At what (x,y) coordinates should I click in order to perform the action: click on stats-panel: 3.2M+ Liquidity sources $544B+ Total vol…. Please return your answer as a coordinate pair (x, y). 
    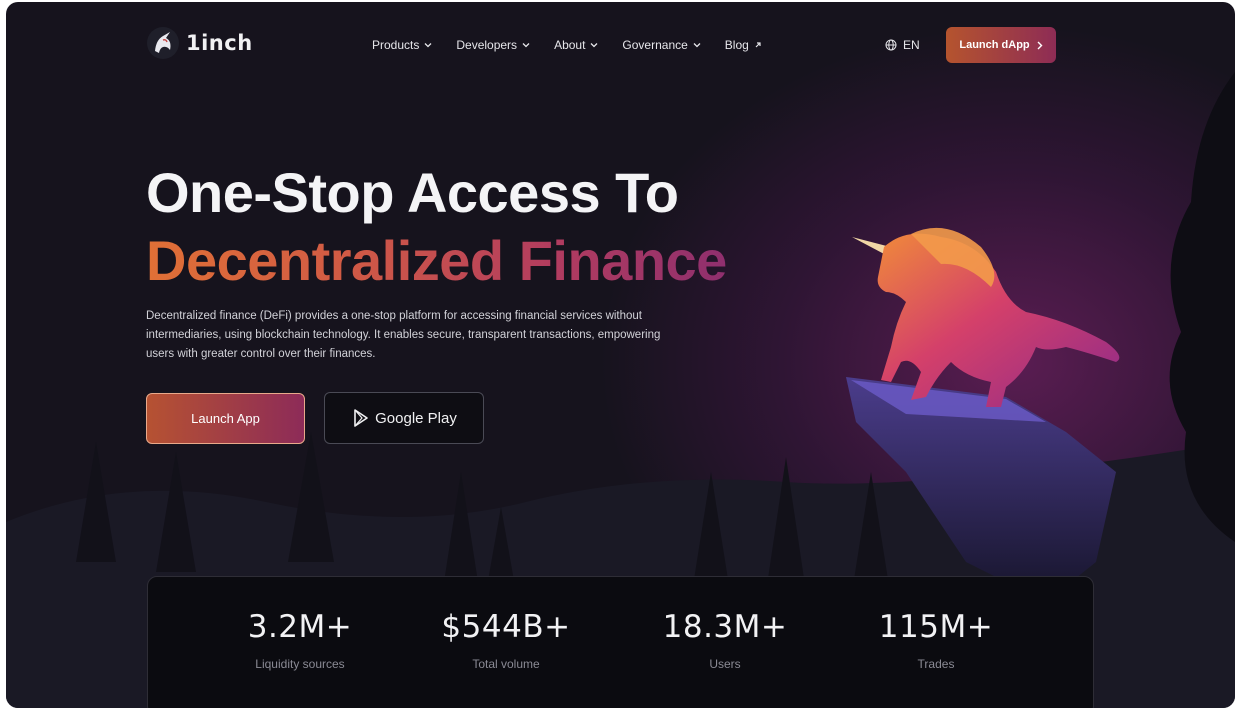
    Looking at the image, I should click on (620, 642).